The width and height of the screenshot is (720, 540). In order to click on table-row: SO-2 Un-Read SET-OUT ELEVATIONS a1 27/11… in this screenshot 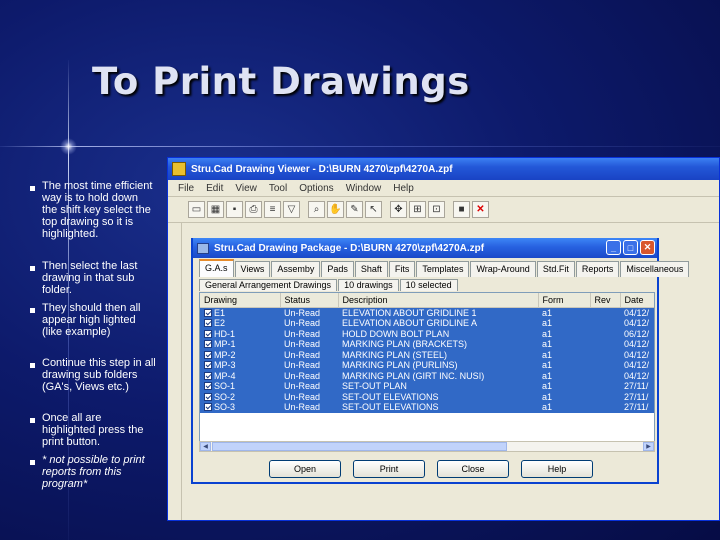, I will do `click(427, 396)`.